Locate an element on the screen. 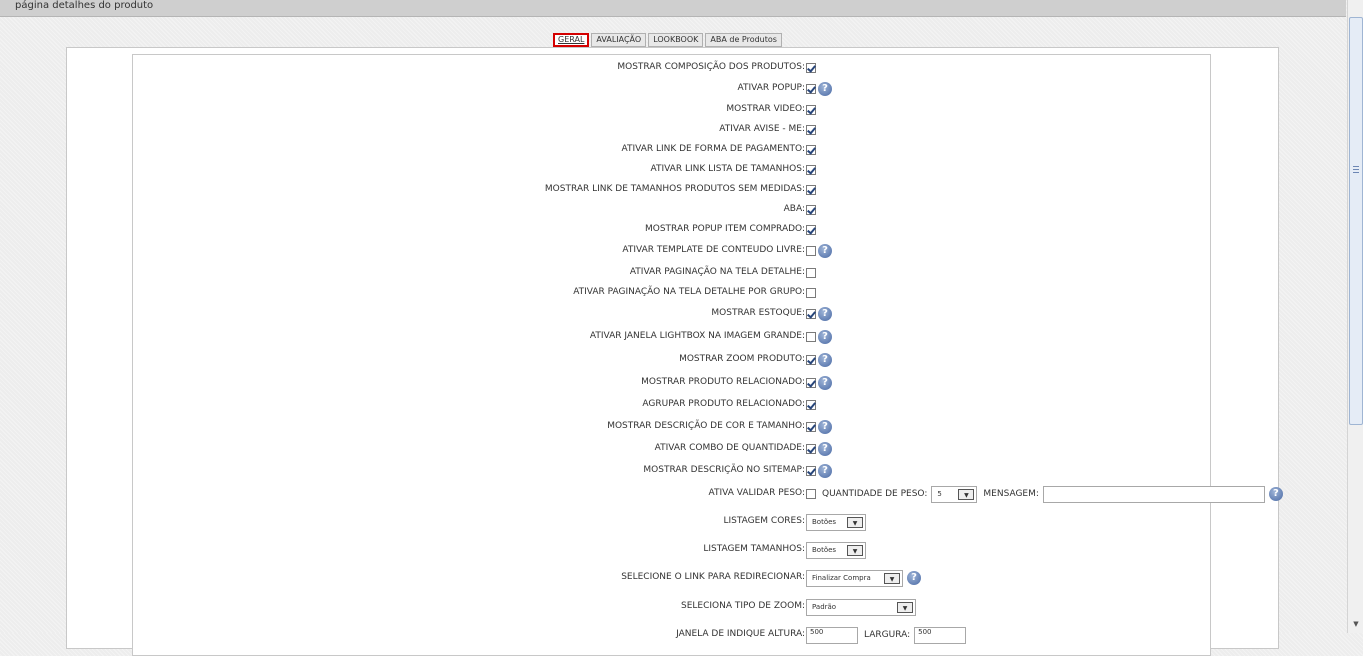 Image resolution: width=1363 pixels, height=656 pixels. row-label: ATIVAR AVISE - ME: is located at coordinates (762, 129).